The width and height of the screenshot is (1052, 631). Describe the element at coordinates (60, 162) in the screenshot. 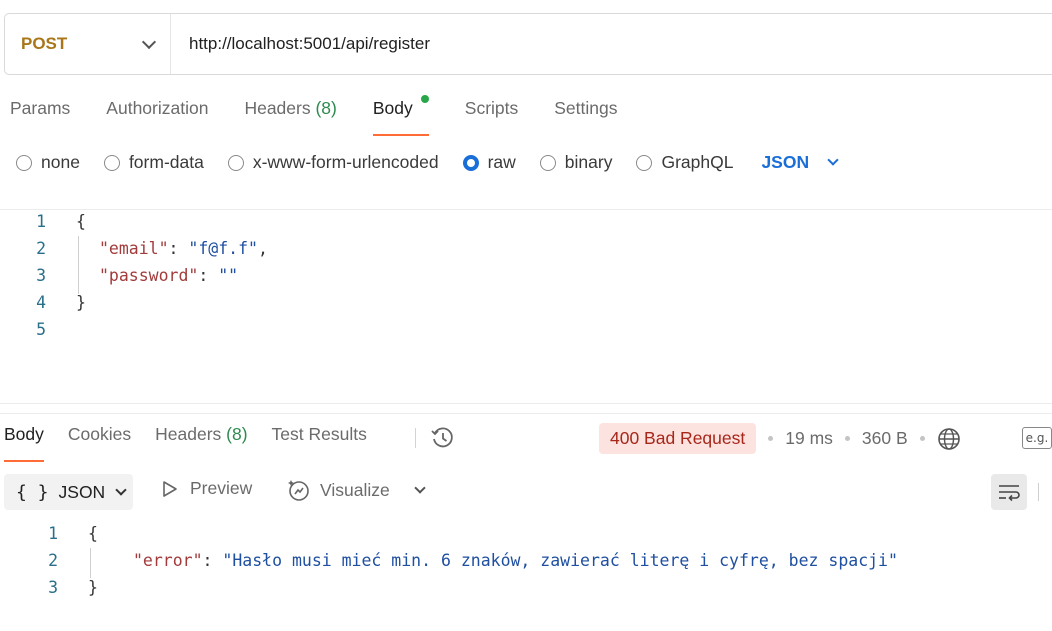

I see `radio-none-label: none` at that location.